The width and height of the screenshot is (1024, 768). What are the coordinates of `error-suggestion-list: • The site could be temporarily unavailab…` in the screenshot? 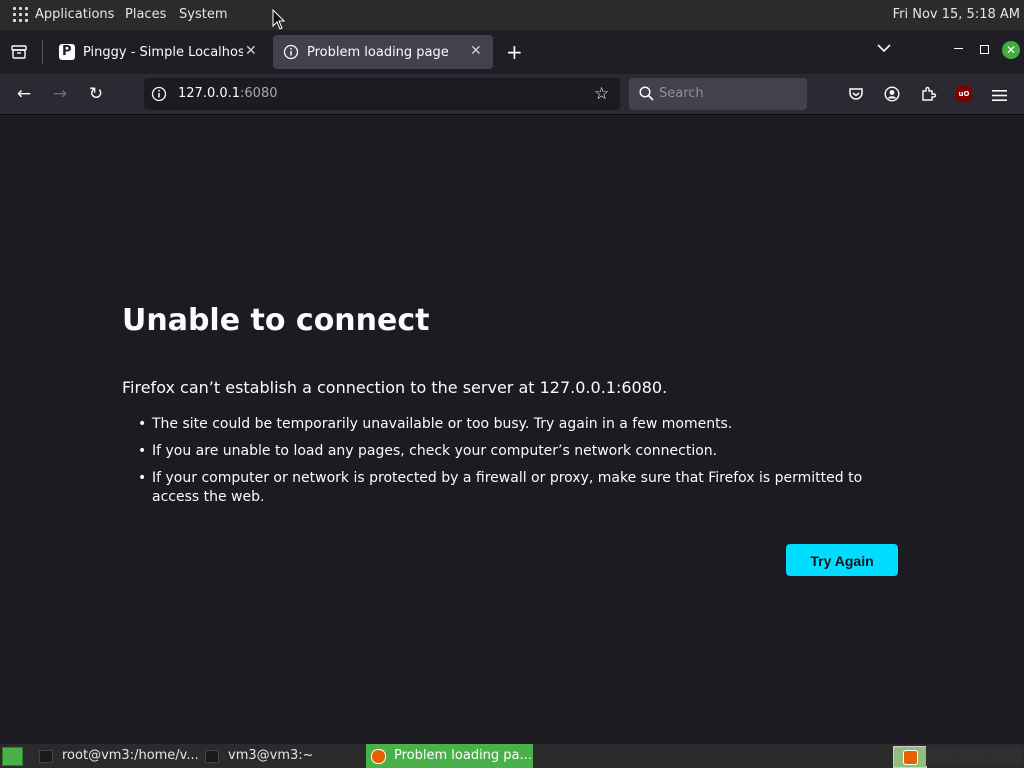 It's located at (512, 465).